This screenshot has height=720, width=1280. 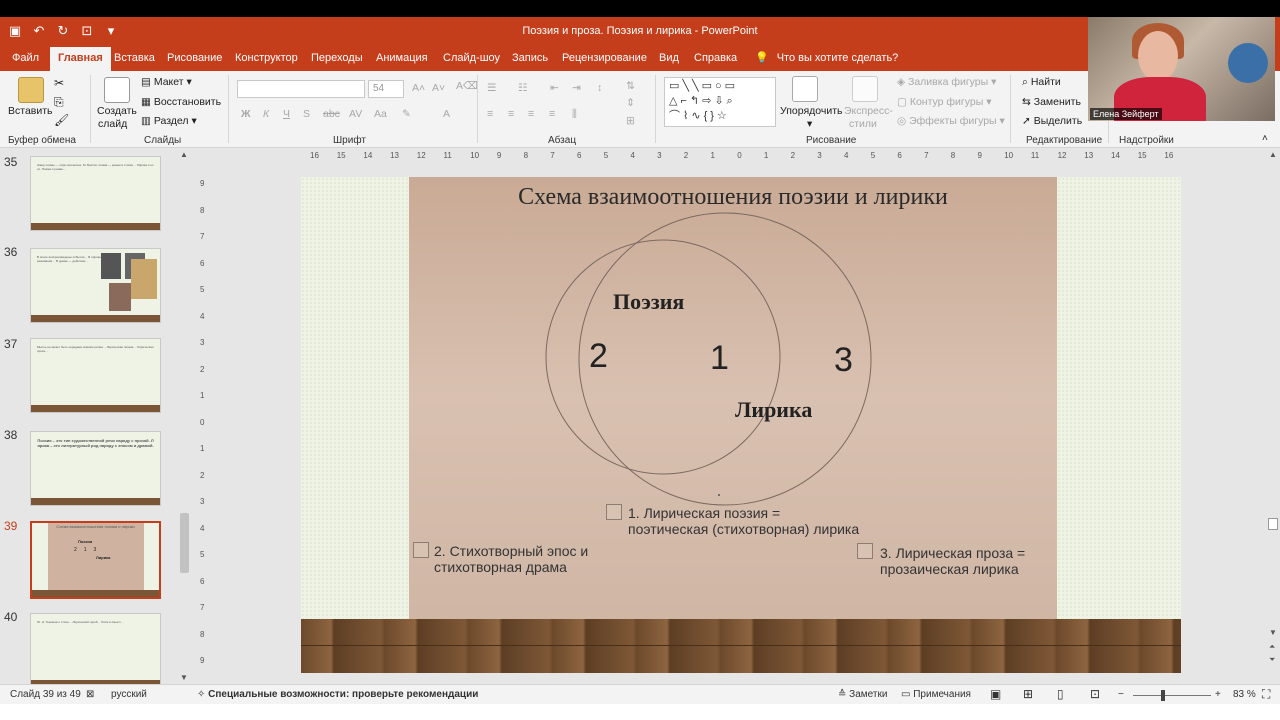 What do you see at coordinates (1095, 694) in the screenshot?
I see `slideshow-view-icon: ⊡` at bounding box center [1095, 694].